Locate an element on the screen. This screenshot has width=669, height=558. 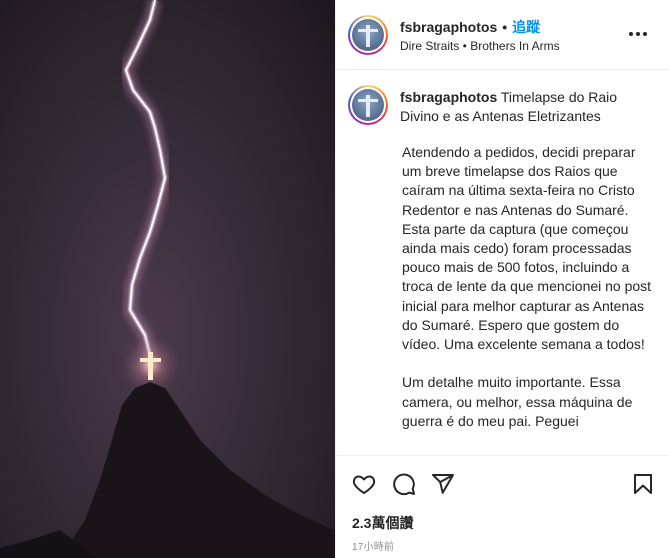
paper-plane-icon is located at coordinates (443, 484).